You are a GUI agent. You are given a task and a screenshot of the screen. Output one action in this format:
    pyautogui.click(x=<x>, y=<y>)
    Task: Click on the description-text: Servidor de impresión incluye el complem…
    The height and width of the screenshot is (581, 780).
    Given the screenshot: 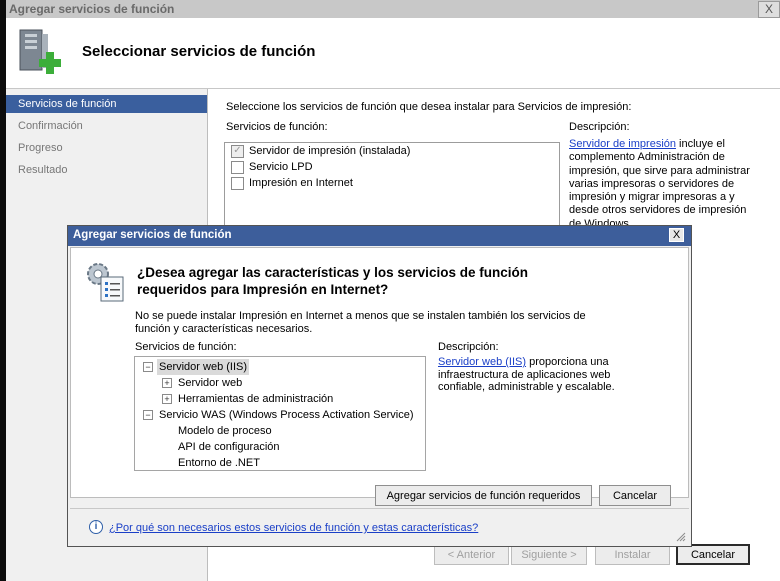 What is the action you would take?
    pyautogui.click(x=659, y=183)
    